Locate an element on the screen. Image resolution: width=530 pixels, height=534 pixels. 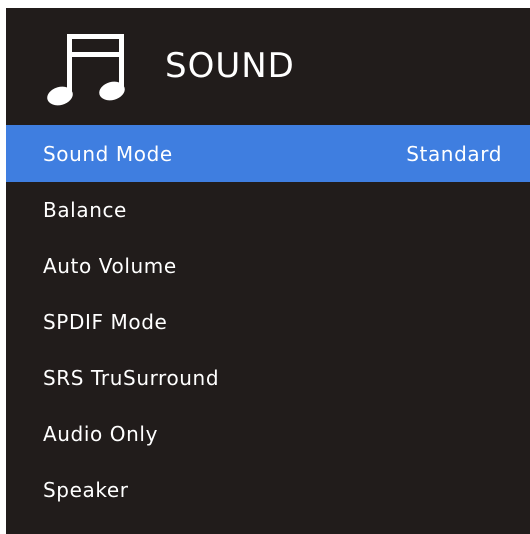
menu-item-sound-mode: Sound Mode Standard is located at coordinates (268, 153).